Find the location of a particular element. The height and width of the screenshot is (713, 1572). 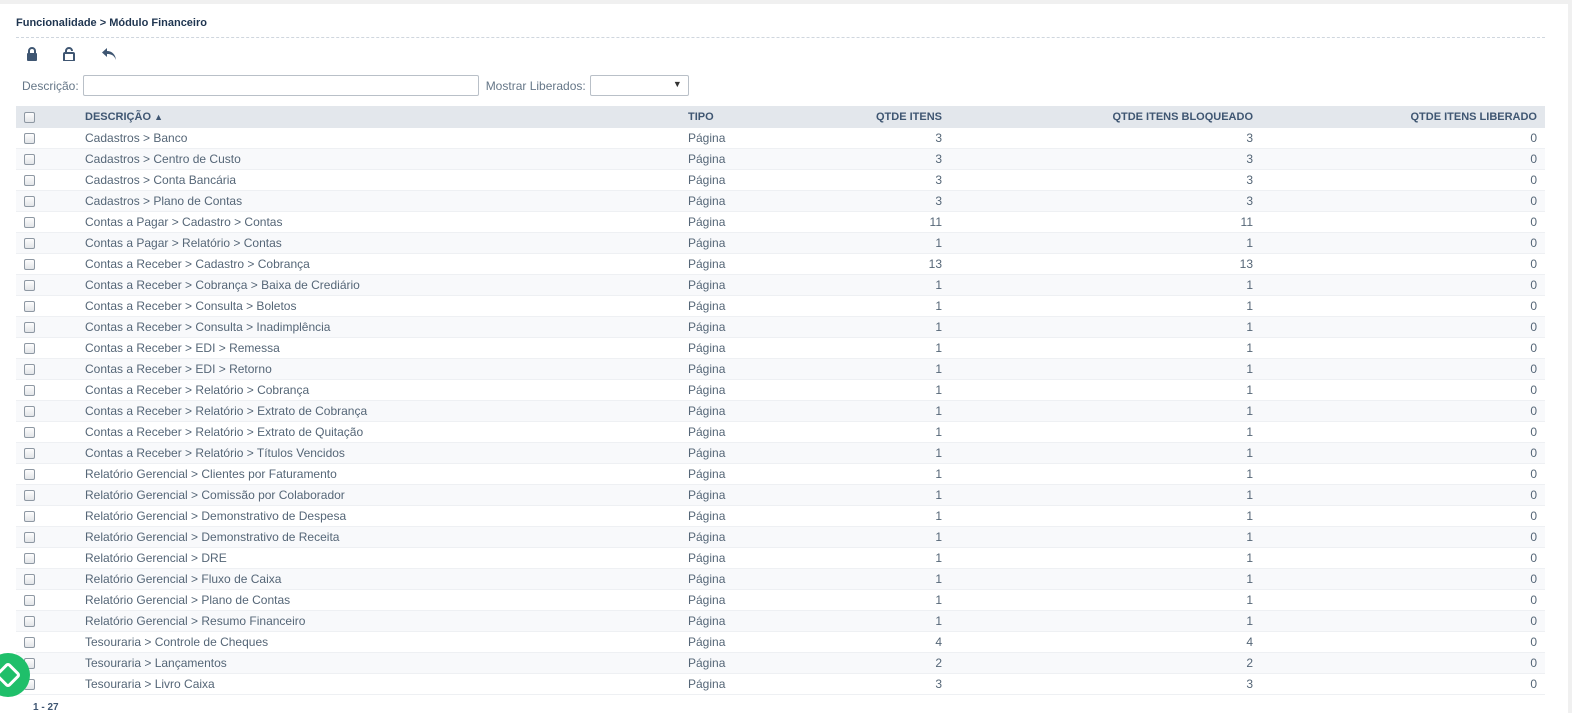

filters-bar: Descrição: Mostrar Liberados: ▼ is located at coordinates (355, 85).